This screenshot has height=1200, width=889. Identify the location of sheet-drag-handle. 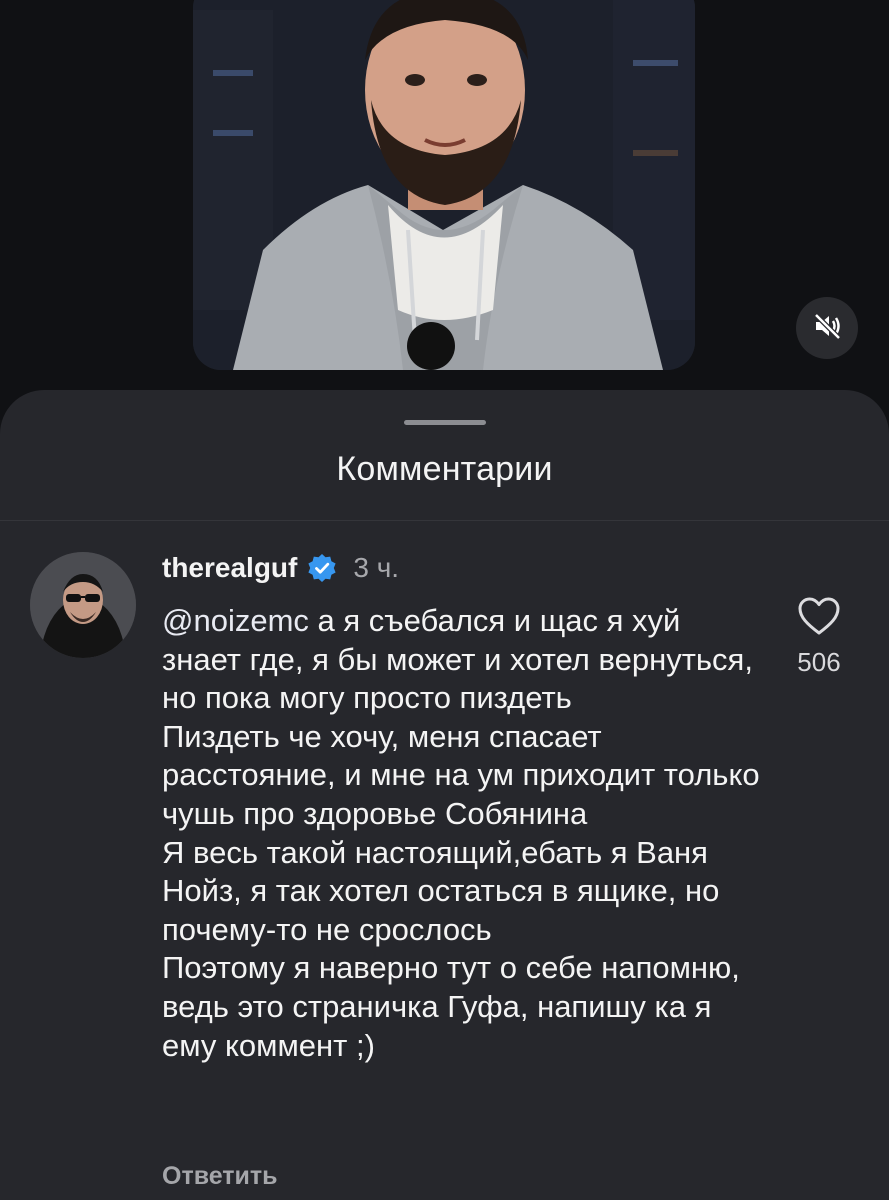
(445, 422).